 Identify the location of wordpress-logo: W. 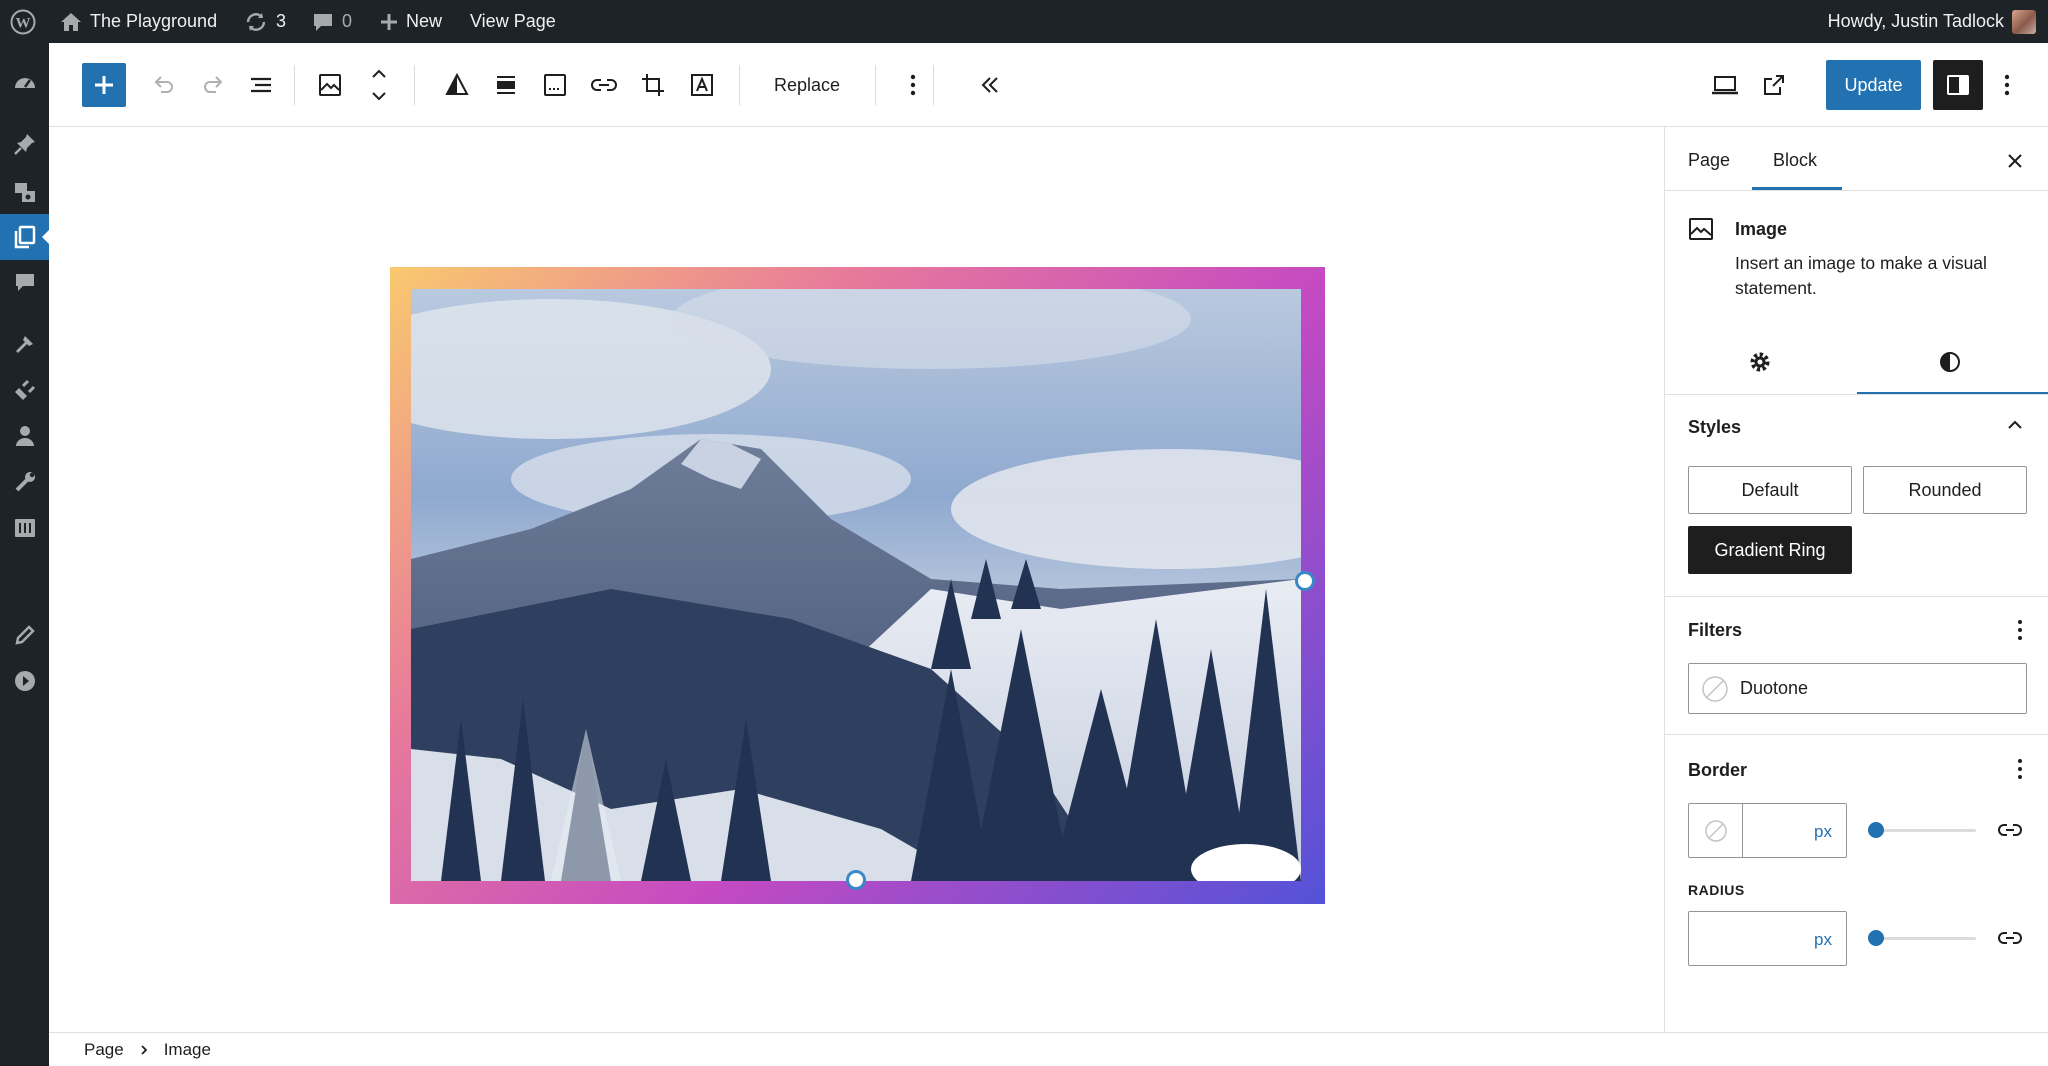
(23, 21).